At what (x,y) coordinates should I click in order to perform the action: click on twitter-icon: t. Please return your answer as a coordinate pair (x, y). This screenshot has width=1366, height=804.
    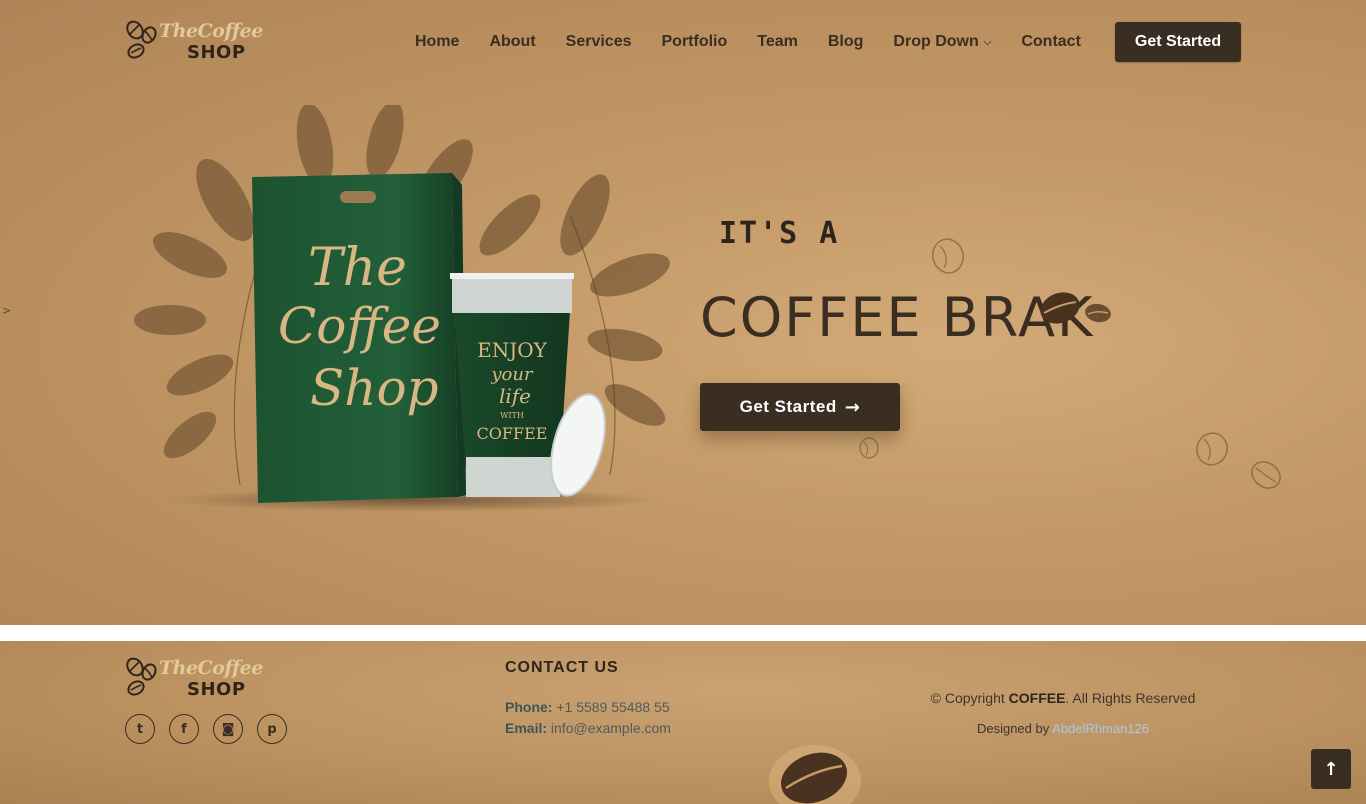
    Looking at the image, I should click on (140, 729).